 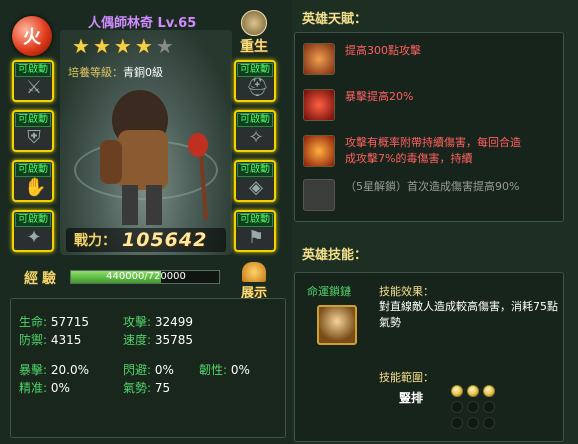 I want to click on equip-slot-left-3: 可啟動 ✋, so click(x=33, y=181).